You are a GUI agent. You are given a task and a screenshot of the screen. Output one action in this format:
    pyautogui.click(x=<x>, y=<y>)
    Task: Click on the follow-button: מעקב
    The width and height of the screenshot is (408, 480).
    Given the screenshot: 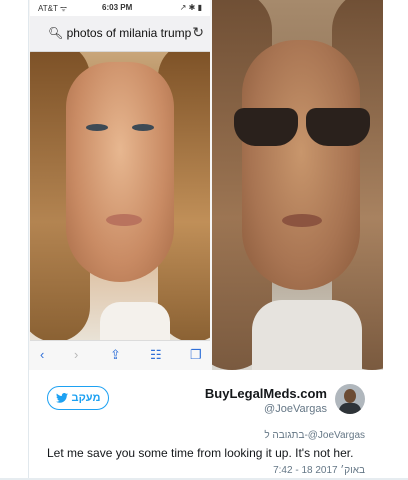 What is the action you would take?
    pyautogui.click(x=78, y=398)
    